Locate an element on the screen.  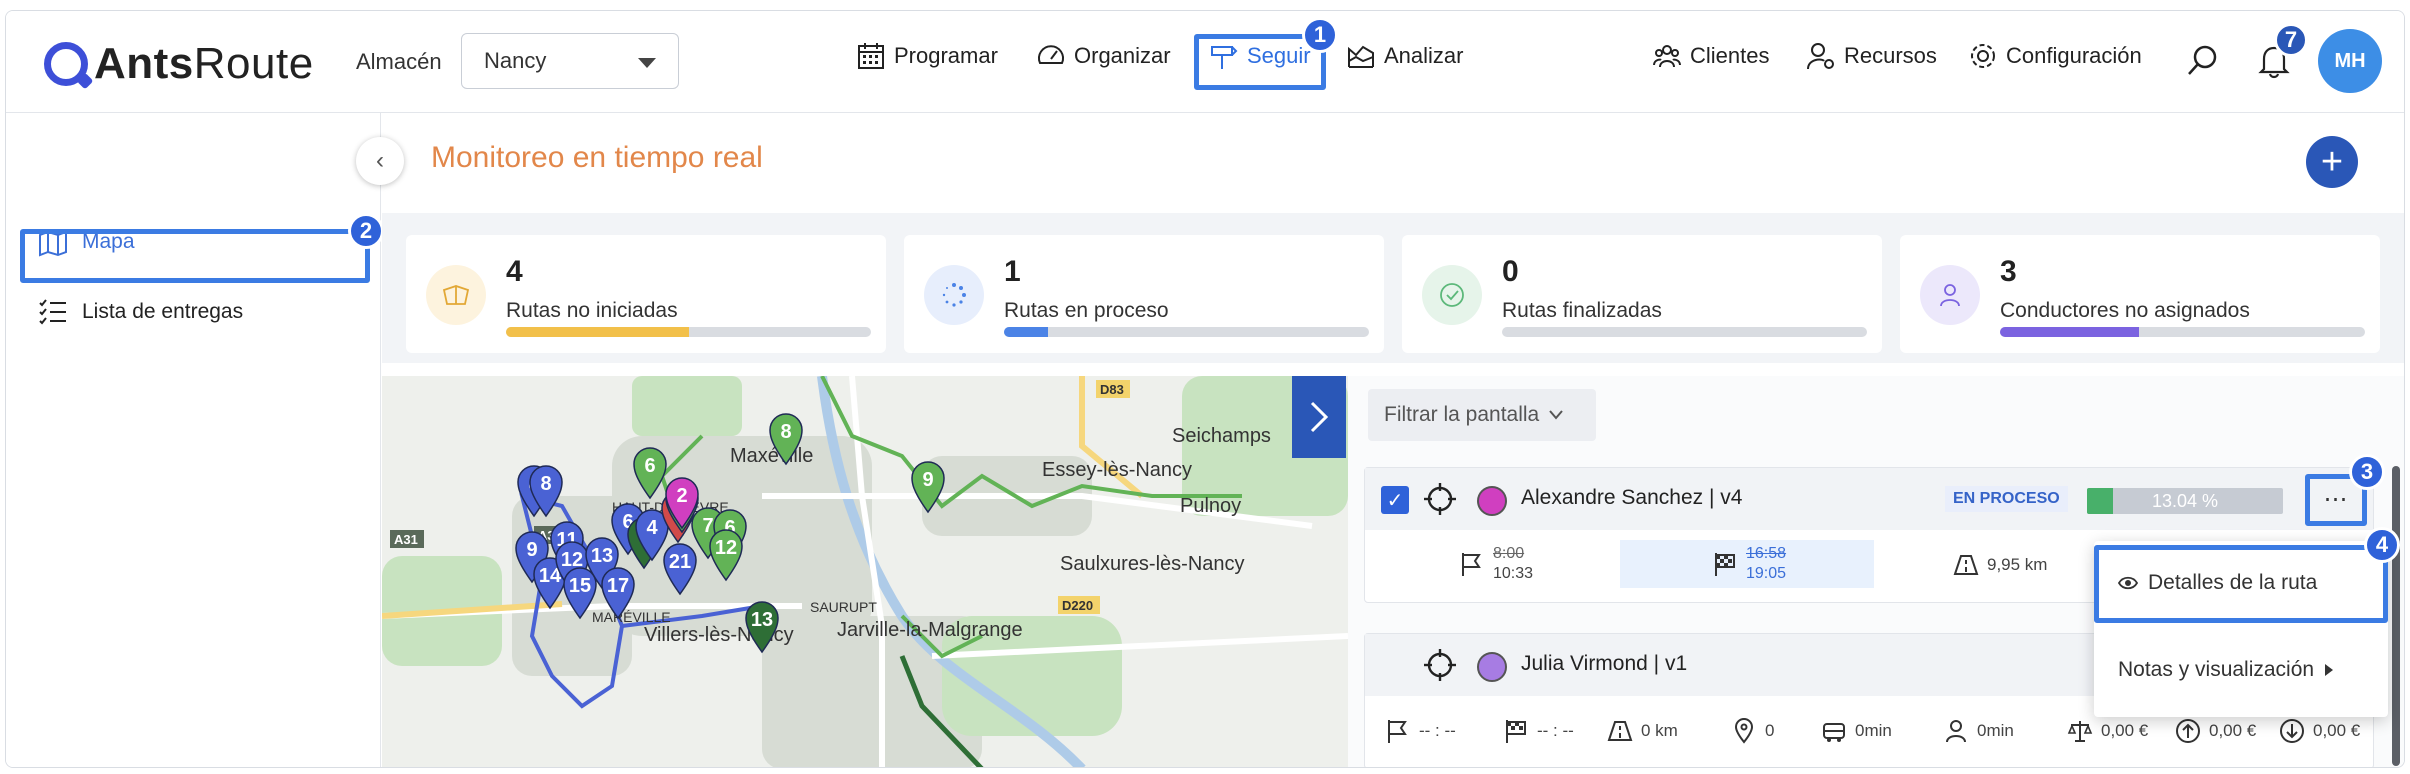
tutorial-badge-4: 4 is located at coordinates (2382, 545).